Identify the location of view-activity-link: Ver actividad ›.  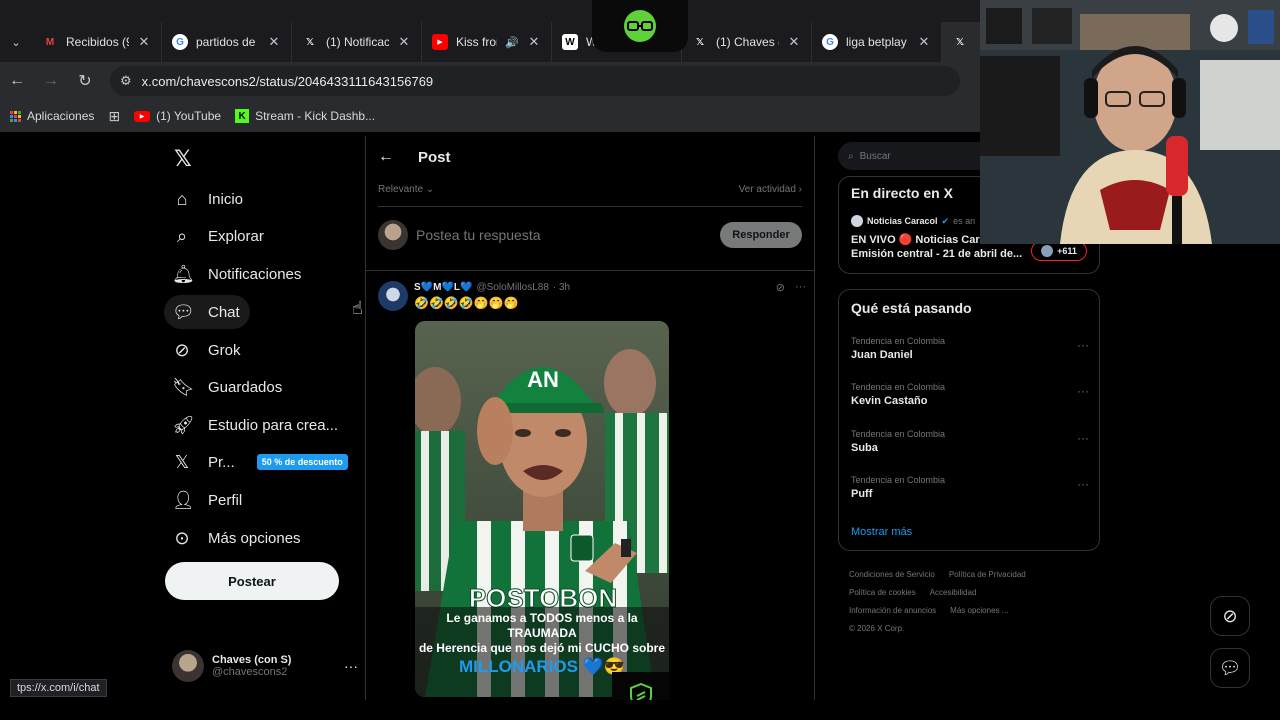
(770, 189).